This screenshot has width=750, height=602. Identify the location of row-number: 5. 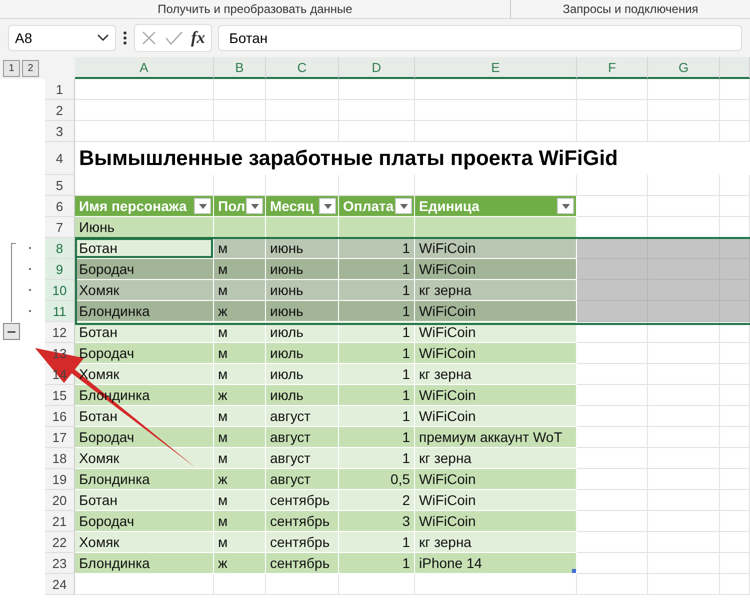
(60, 185).